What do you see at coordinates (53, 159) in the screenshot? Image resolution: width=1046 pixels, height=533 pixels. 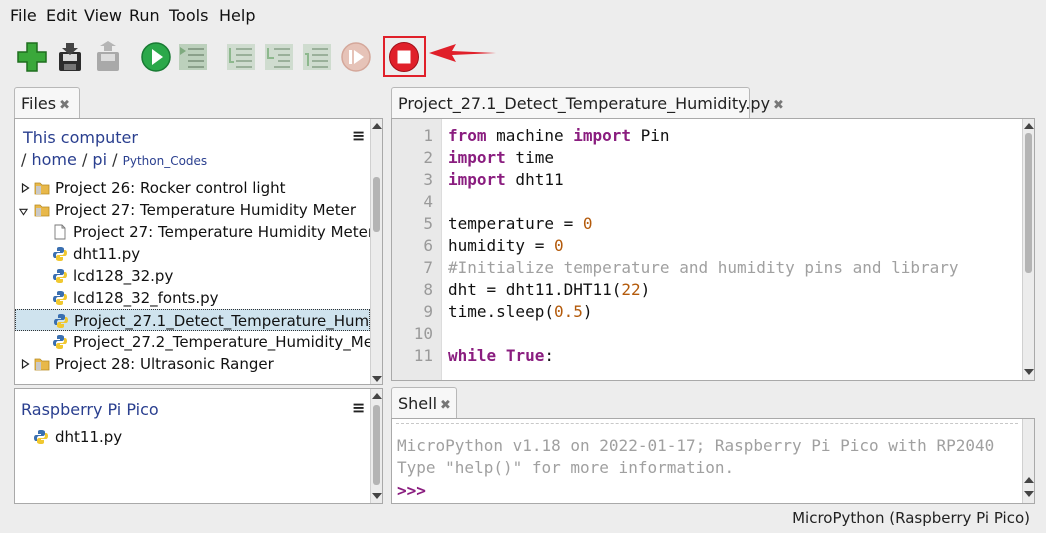 I see `breadcrumb-home: home` at bounding box center [53, 159].